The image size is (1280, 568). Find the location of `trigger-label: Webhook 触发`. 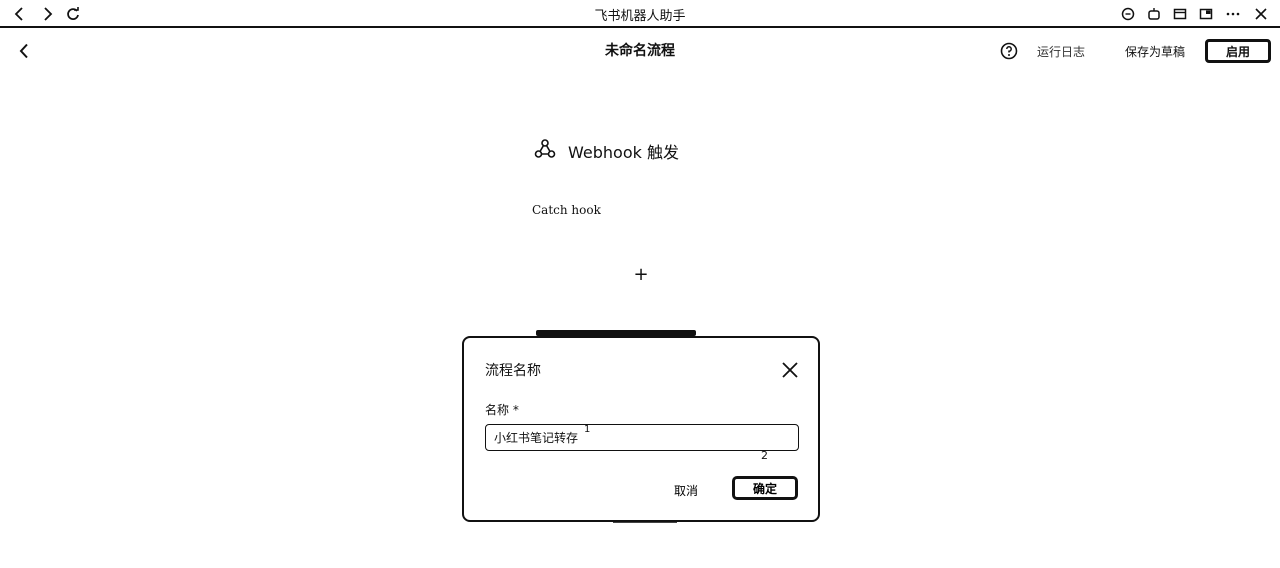

trigger-label: Webhook 触发 is located at coordinates (623, 152).